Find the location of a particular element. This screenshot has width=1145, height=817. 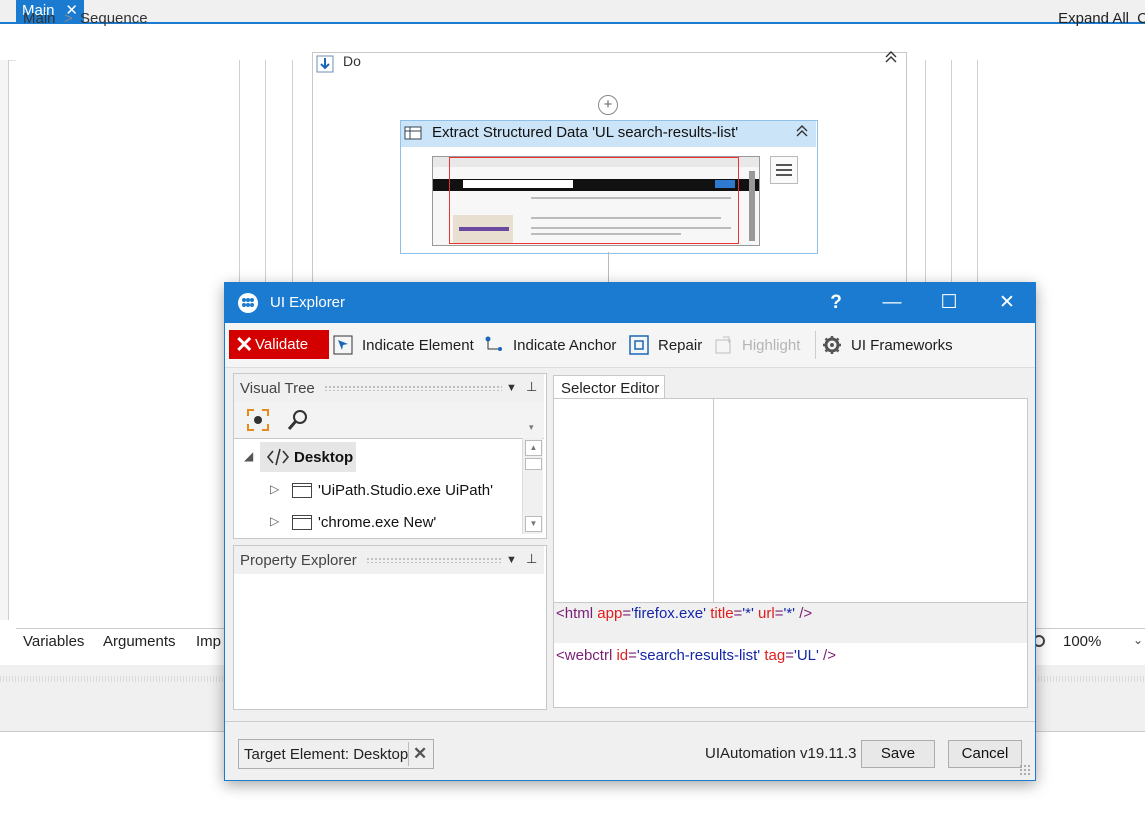

resize-grip is located at coordinates (1025, 770).